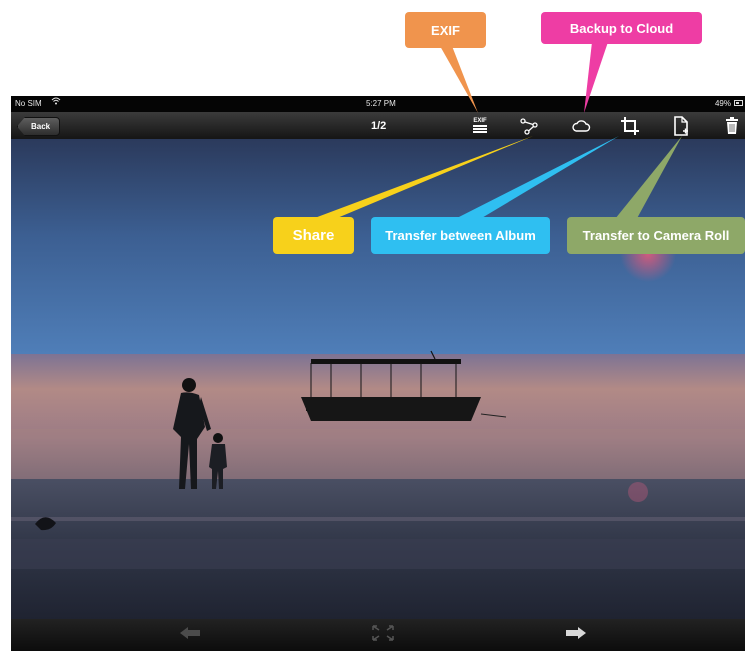  Describe the element at coordinates (621, 28) in the screenshot. I see `backup-cloud-callout: Backup to Cloud` at that location.